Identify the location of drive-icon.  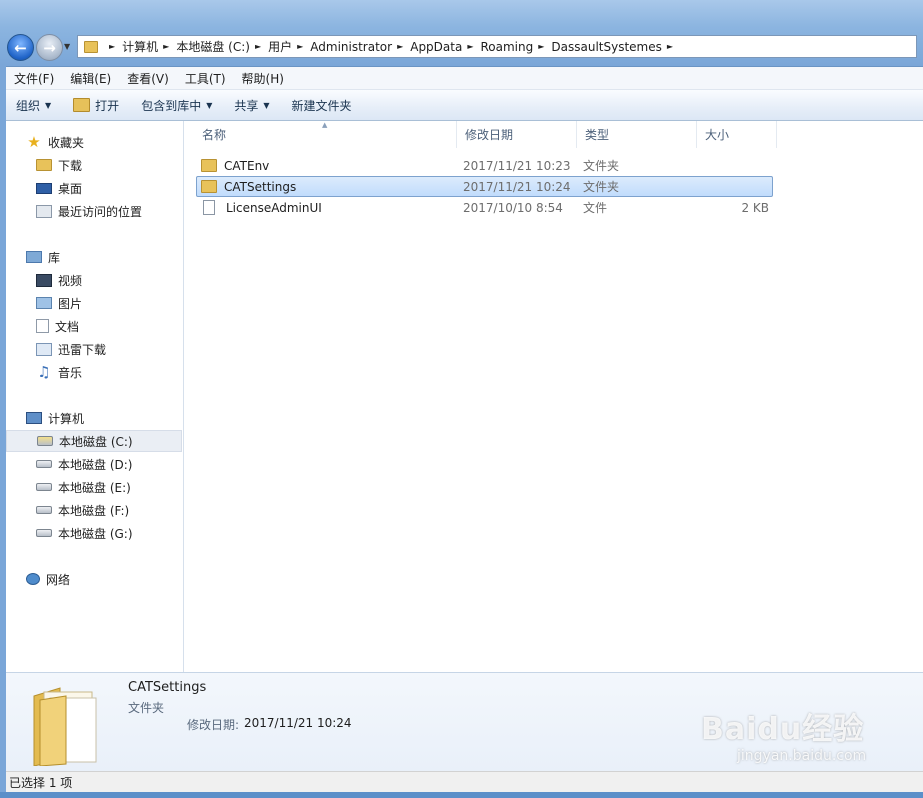
(44, 533).